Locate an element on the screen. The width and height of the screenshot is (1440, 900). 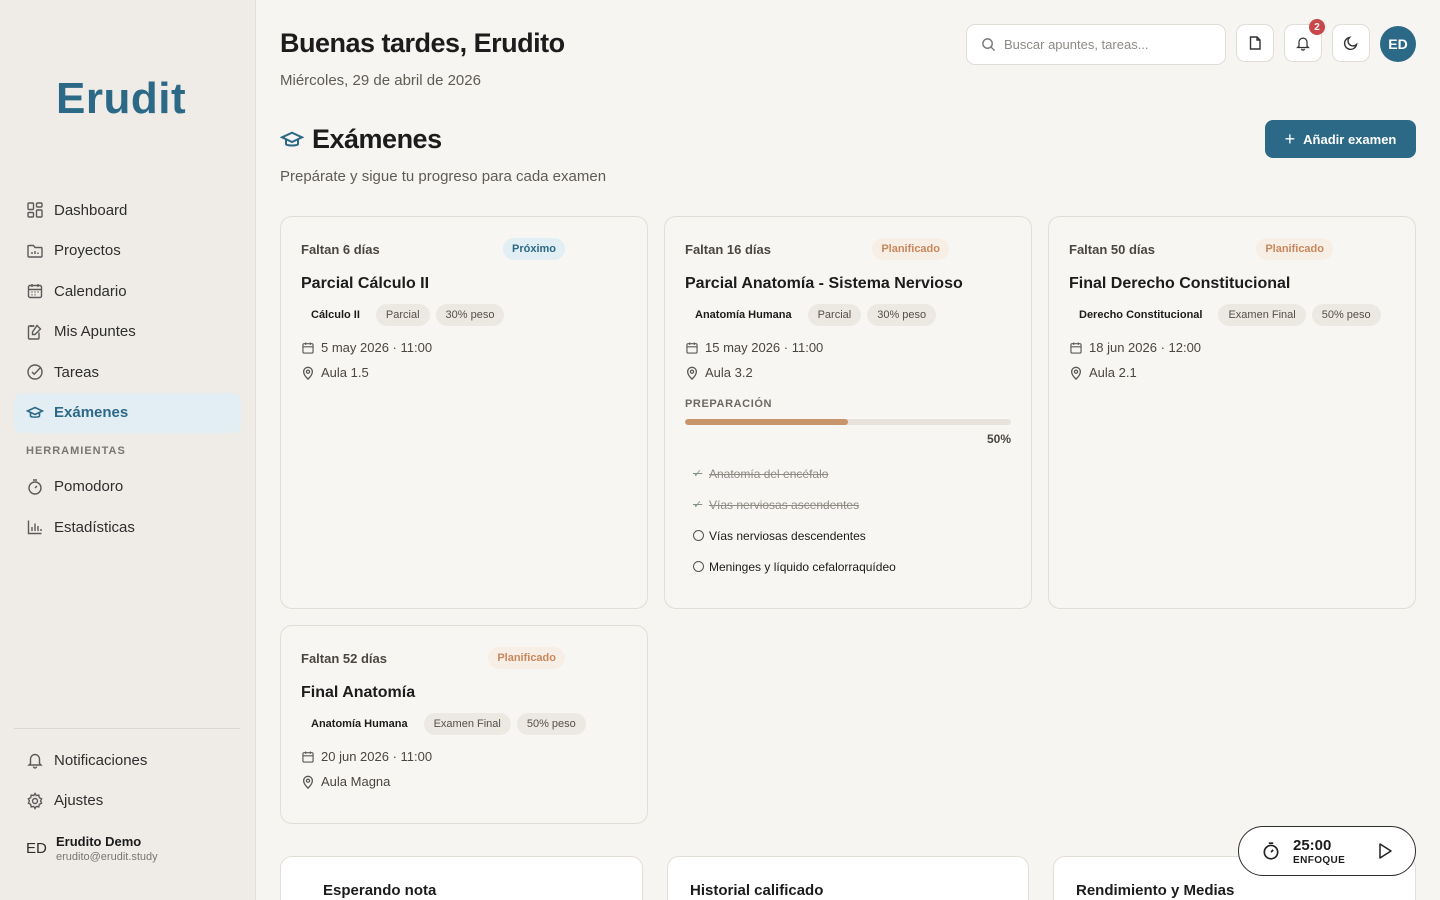
user-initials: ED is located at coordinates (36, 848).